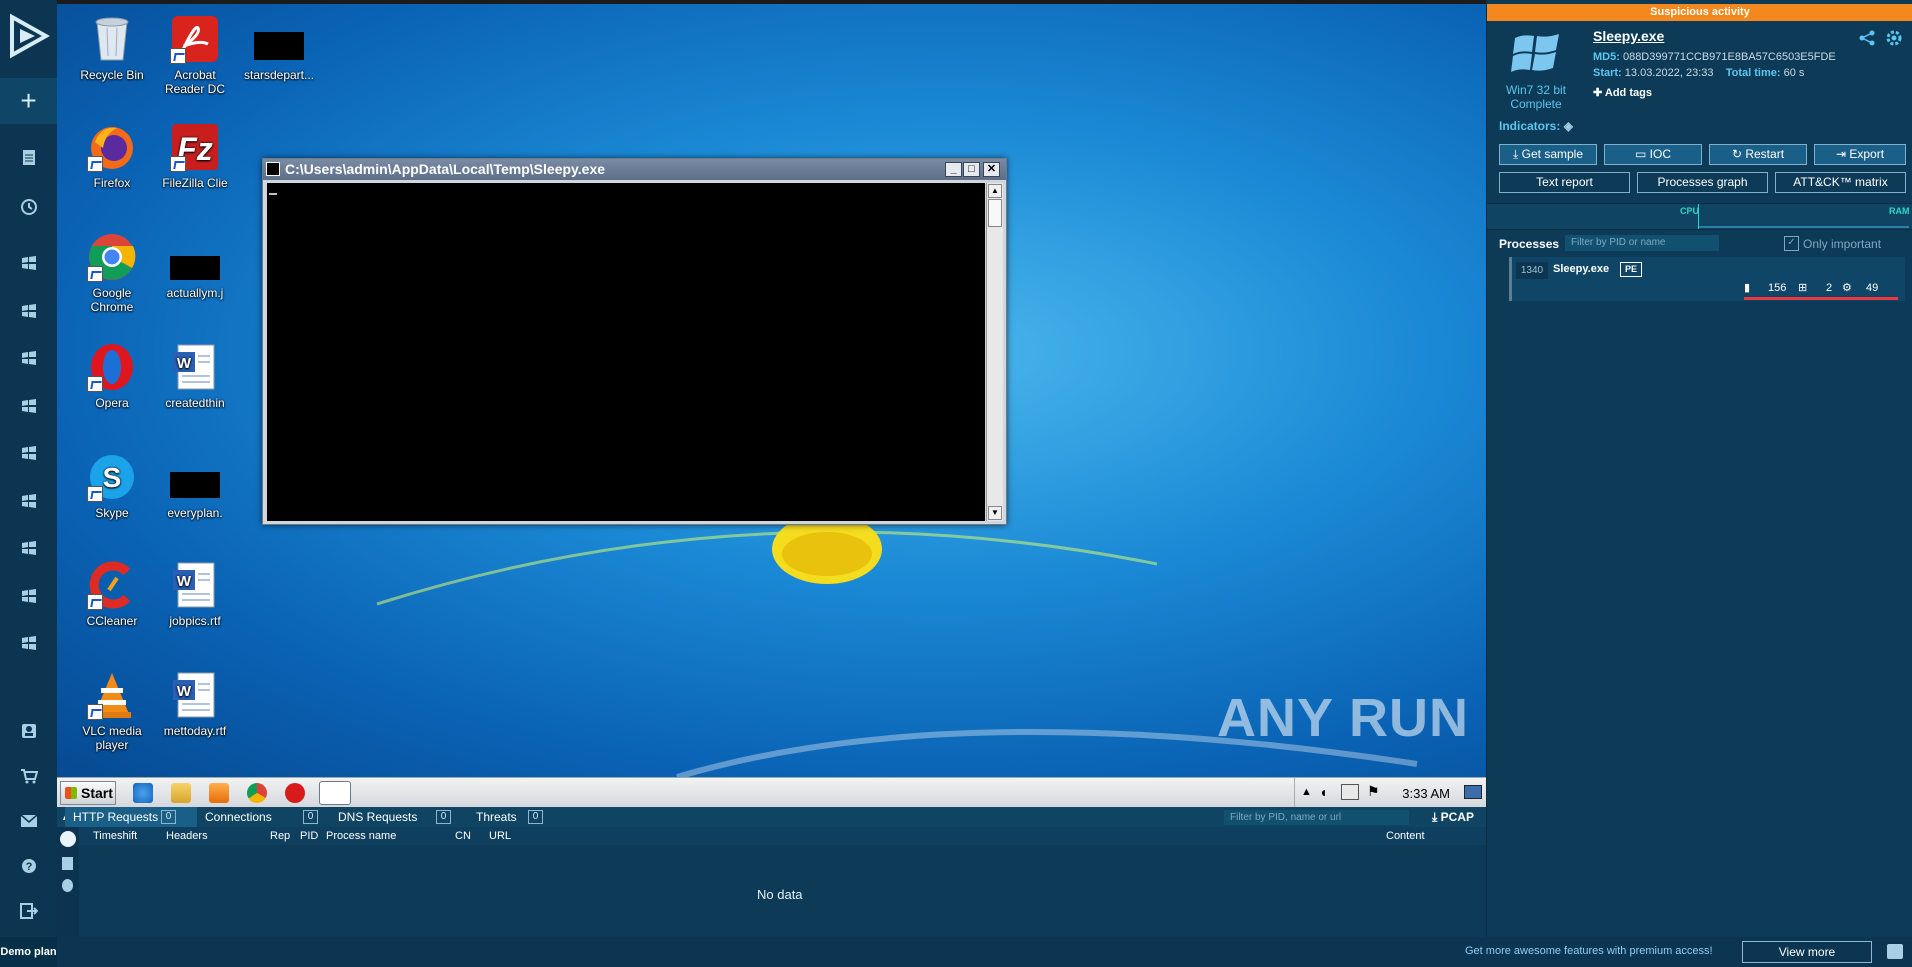 This screenshot has height=967, width=1912. I want to click on col-pid: PID, so click(309, 836).